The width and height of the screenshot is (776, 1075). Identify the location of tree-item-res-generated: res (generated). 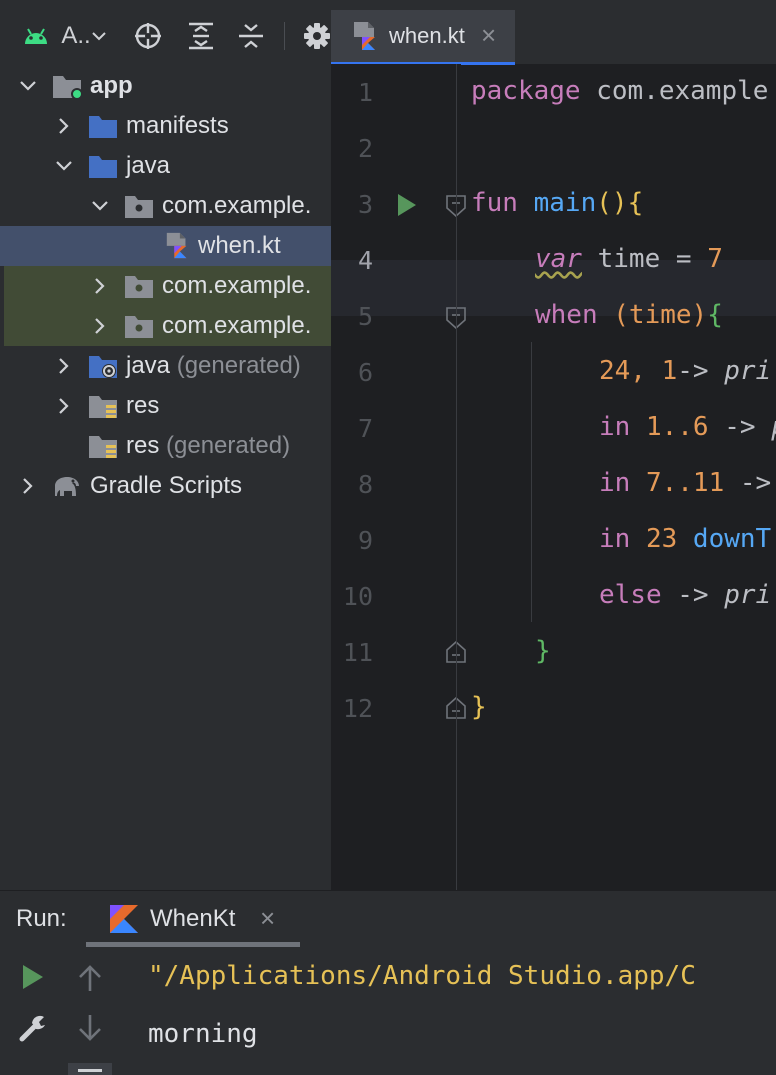
(165, 446).